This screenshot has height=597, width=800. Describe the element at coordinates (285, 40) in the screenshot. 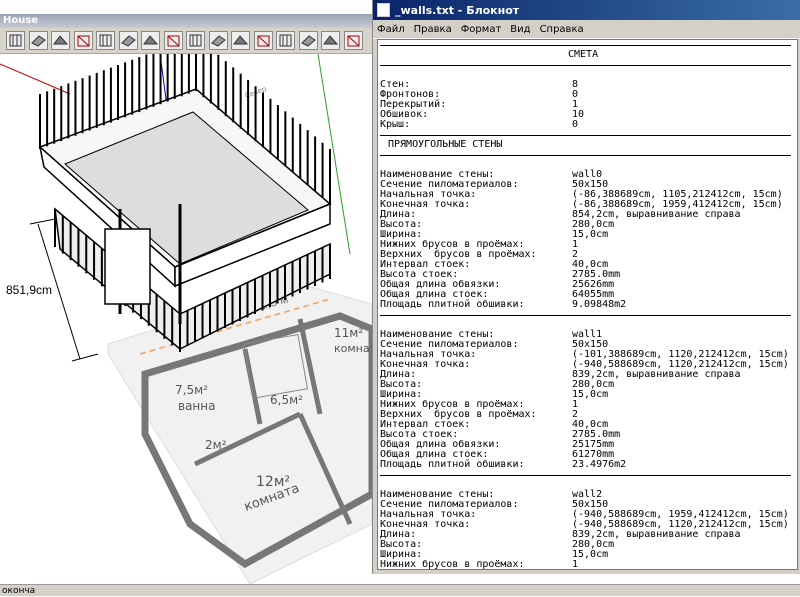

I see `list-icon` at that location.